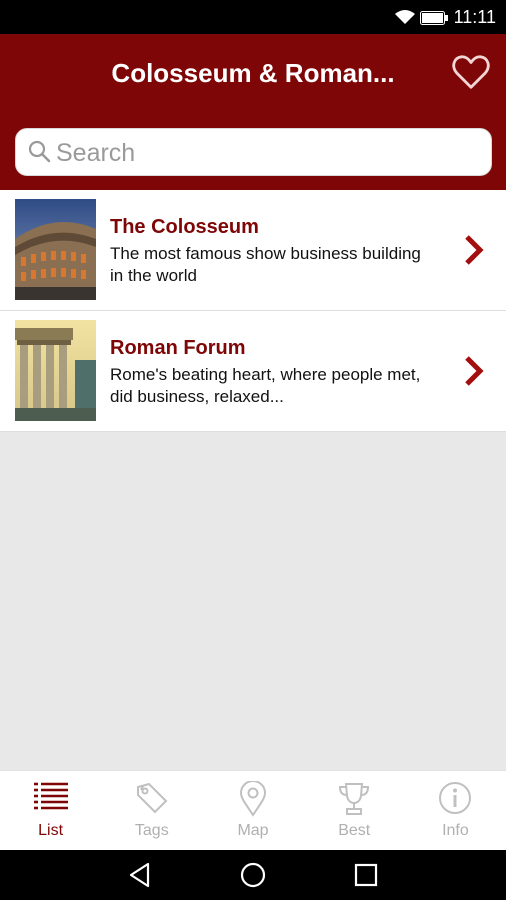 The height and width of the screenshot is (900, 506). I want to click on bottom-navigation: List Tags Map Best Info, so click(253, 810).